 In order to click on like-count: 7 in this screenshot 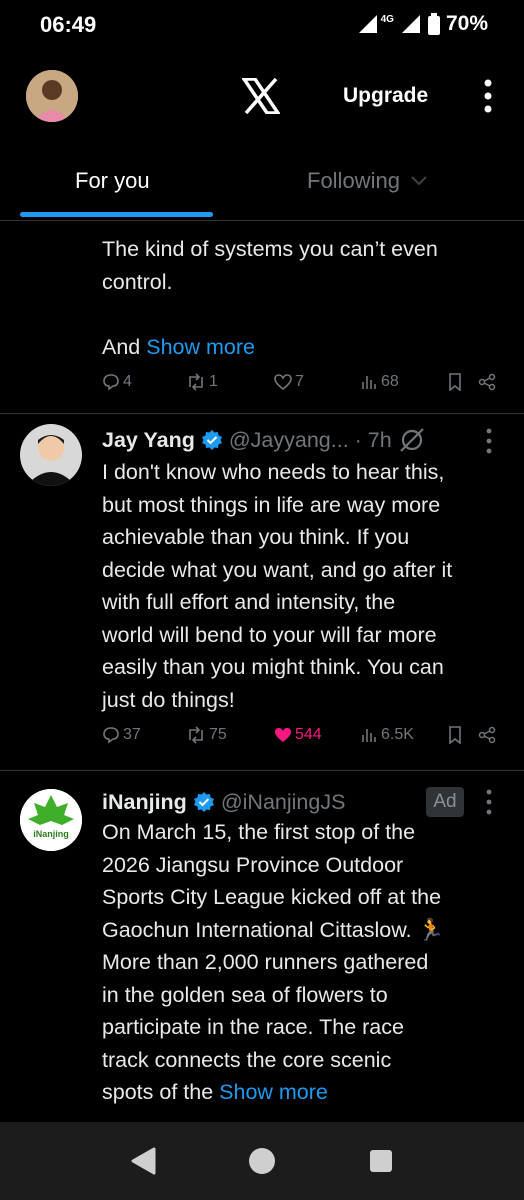, I will do `click(299, 381)`.